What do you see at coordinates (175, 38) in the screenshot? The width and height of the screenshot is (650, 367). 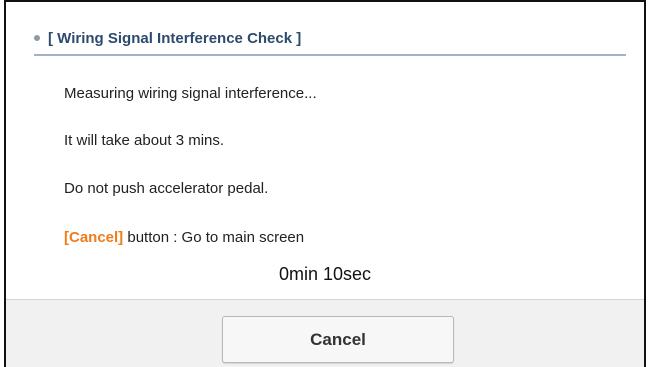 I see `dialog-title: [ Wiring Signal Interference Check ]` at bounding box center [175, 38].